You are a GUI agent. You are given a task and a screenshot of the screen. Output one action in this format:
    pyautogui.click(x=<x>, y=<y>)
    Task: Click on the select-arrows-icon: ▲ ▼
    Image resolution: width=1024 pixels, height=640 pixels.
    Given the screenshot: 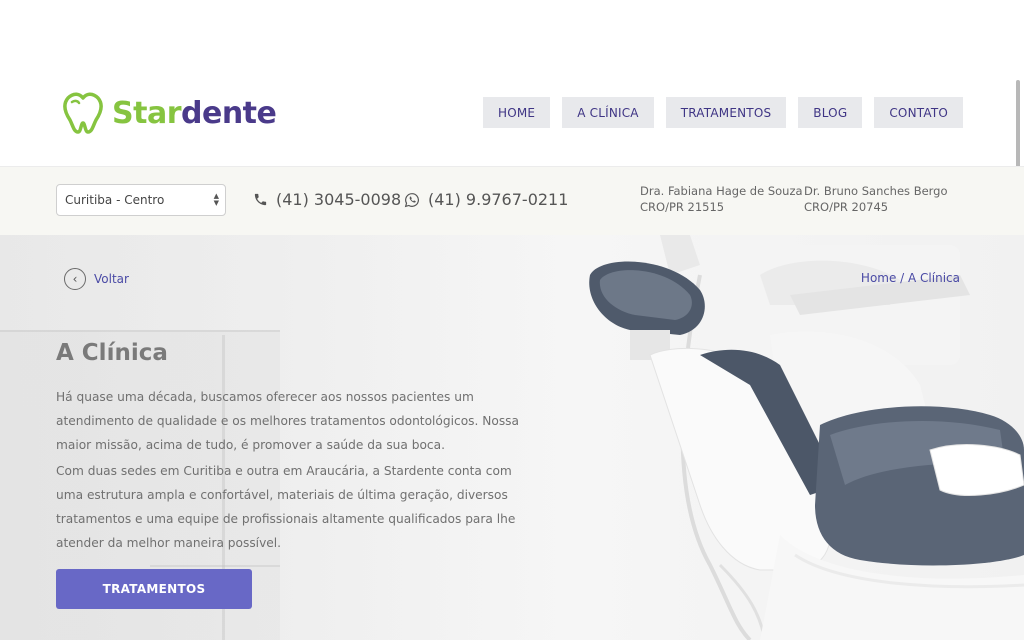 What is the action you would take?
    pyautogui.click(x=216, y=199)
    